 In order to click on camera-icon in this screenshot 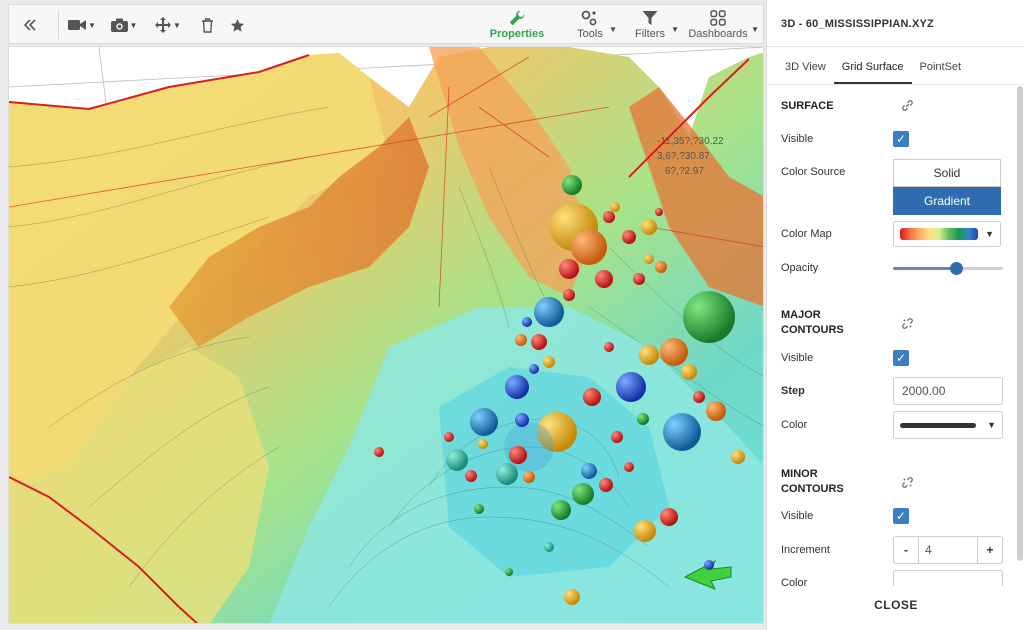, I will do `click(119, 25)`.